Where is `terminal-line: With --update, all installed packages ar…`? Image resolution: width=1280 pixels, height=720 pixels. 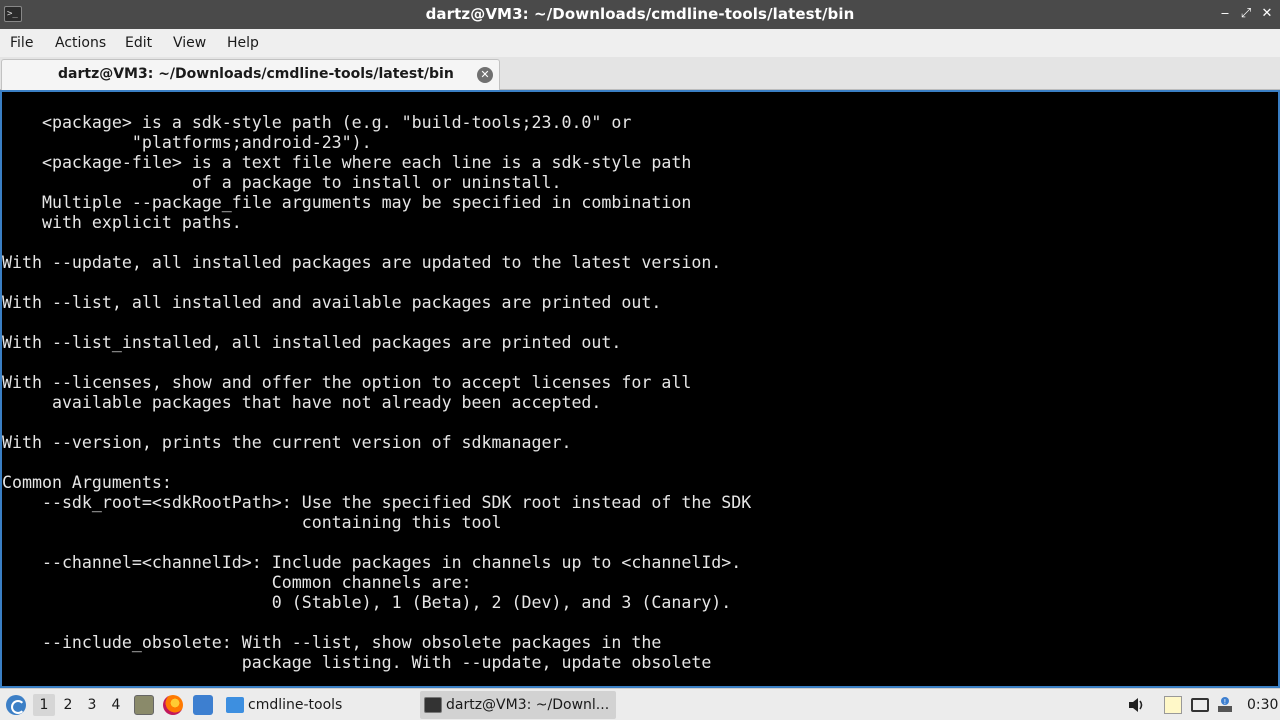
terminal-line: With --update, all installed packages ar… is located at coordinates (362, 262).